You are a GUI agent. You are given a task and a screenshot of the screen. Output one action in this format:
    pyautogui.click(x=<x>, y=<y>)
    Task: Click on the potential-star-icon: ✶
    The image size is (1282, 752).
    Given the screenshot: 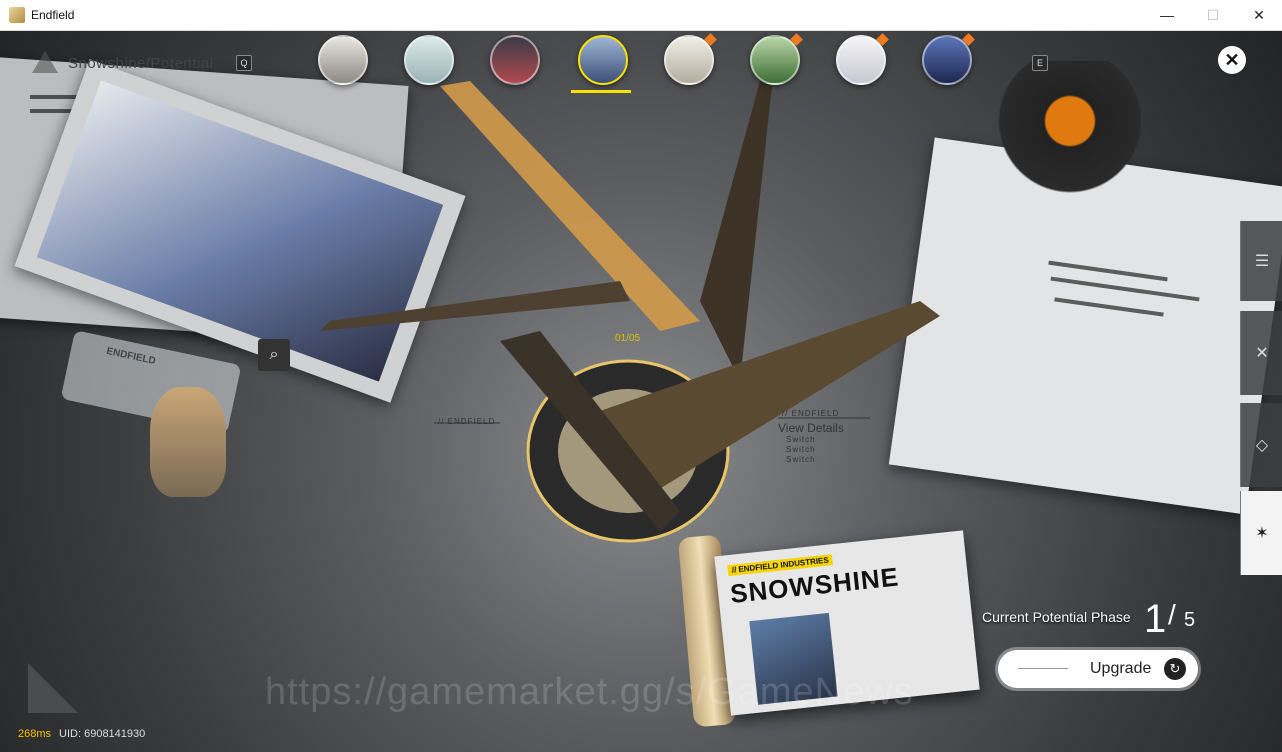 What is the action you would take?
    pyautogui.click(x=1262, y=533)
    